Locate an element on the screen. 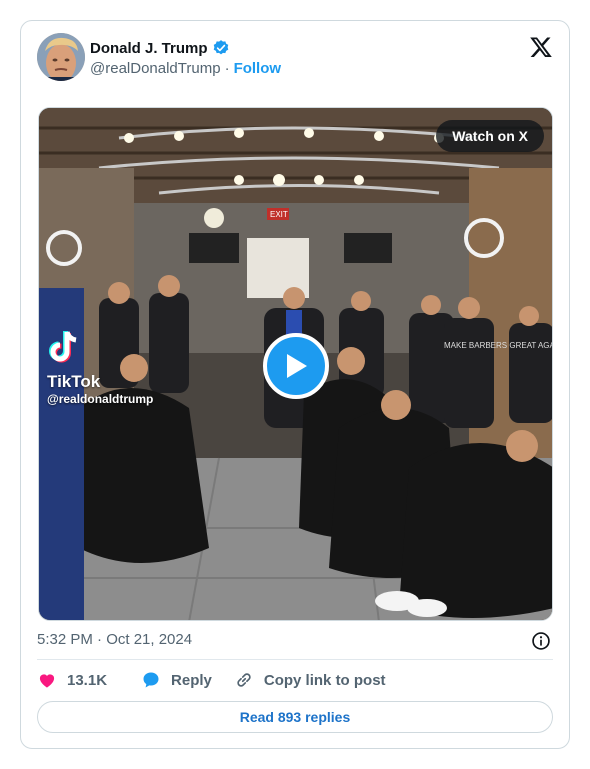  play-icon is located at coordinates (297, 366).